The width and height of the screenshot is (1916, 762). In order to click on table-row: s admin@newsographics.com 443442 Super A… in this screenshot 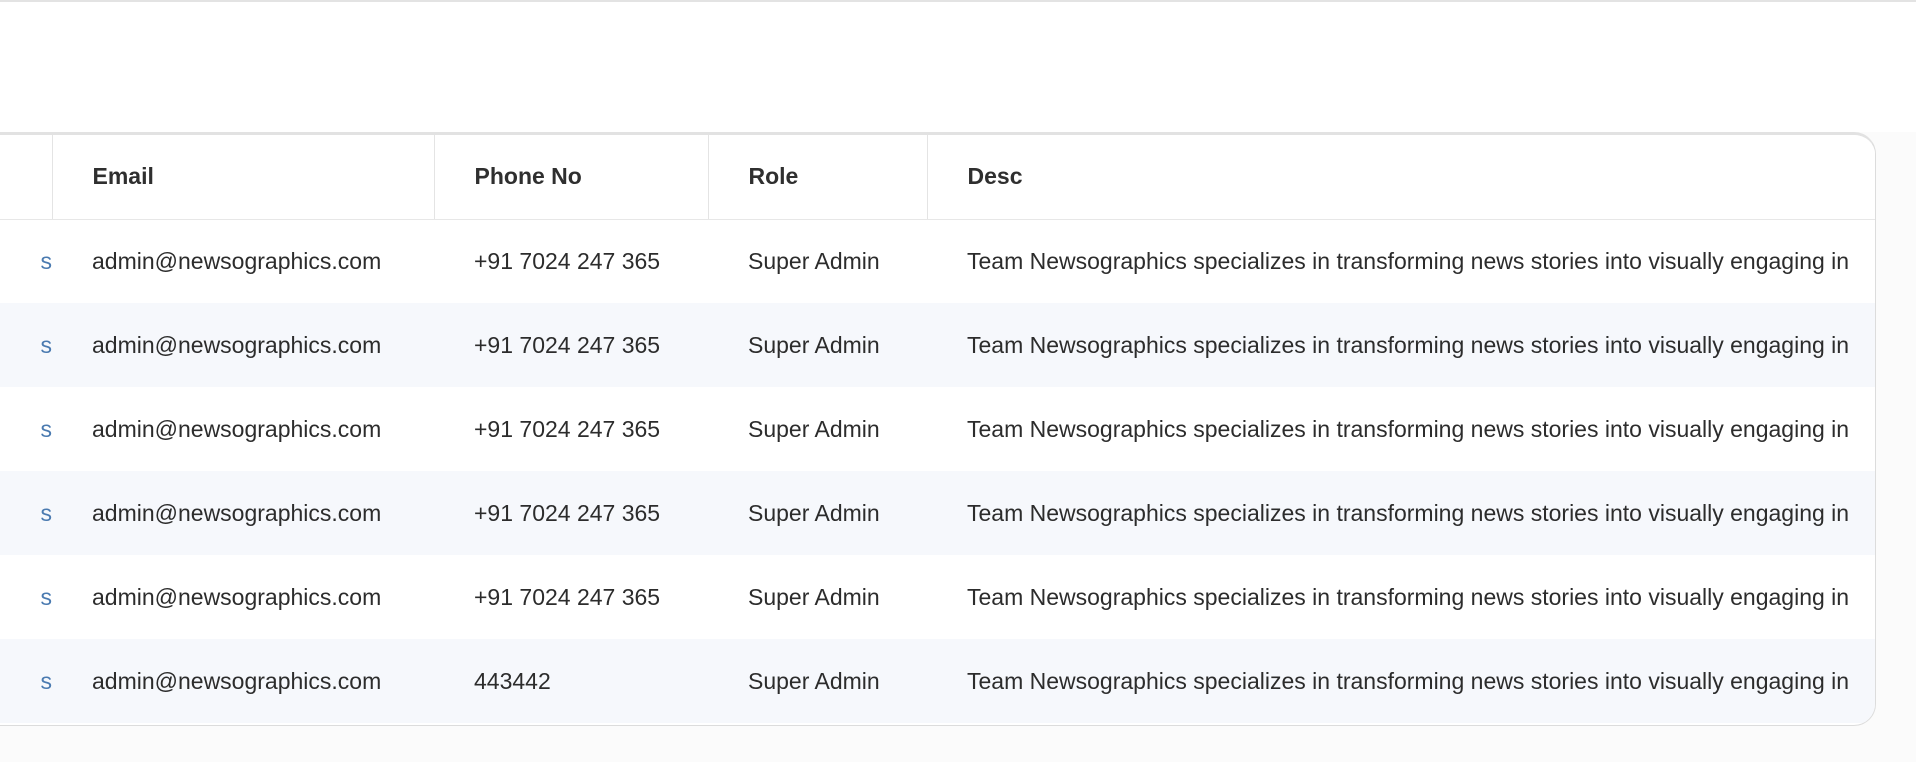, I will do `click(937, 681)`.